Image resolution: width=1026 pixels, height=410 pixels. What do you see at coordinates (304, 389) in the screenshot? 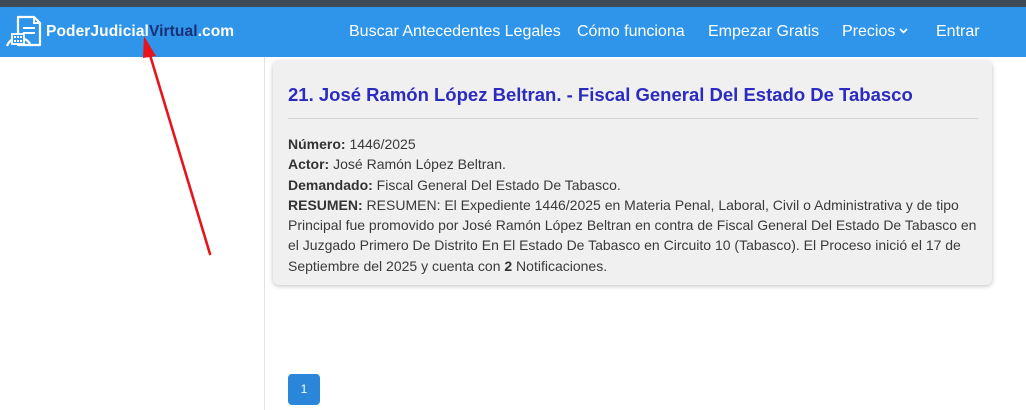
I see `pagination-page-button: 1` at bounding box center [304, 389].